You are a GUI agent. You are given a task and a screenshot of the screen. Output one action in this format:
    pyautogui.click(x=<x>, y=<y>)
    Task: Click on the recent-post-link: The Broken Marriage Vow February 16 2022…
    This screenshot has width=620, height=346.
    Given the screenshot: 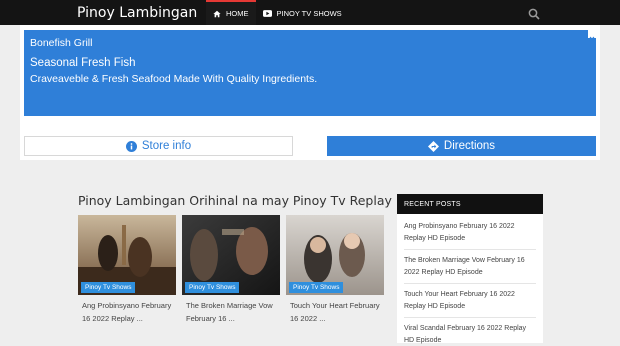 What is the action you would take?
    pyautogui.click(x=470, y=266)
    